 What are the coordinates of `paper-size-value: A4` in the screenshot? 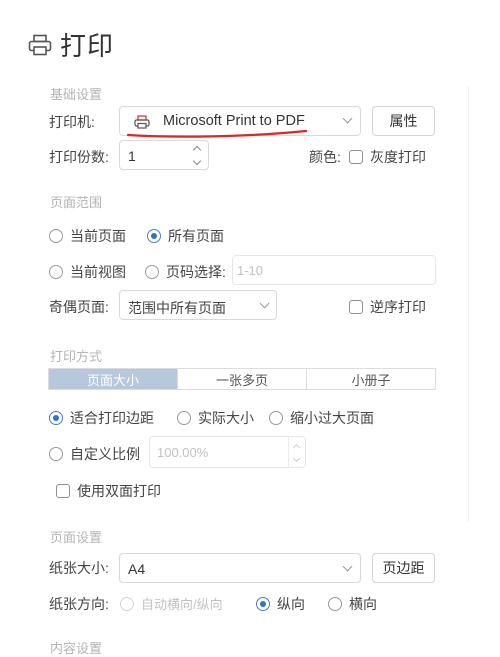 It's located at (137, 569).